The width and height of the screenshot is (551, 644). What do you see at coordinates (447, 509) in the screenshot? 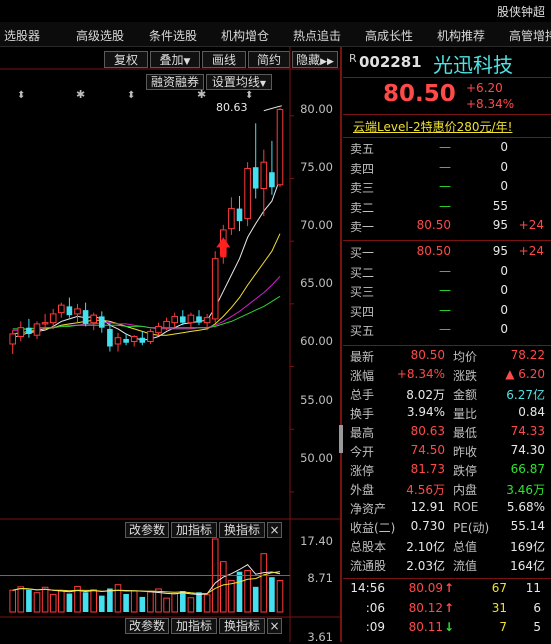
I see `stats-row: 净资产 12.91 ROE 5.68%` at bounding box center [447, 509].